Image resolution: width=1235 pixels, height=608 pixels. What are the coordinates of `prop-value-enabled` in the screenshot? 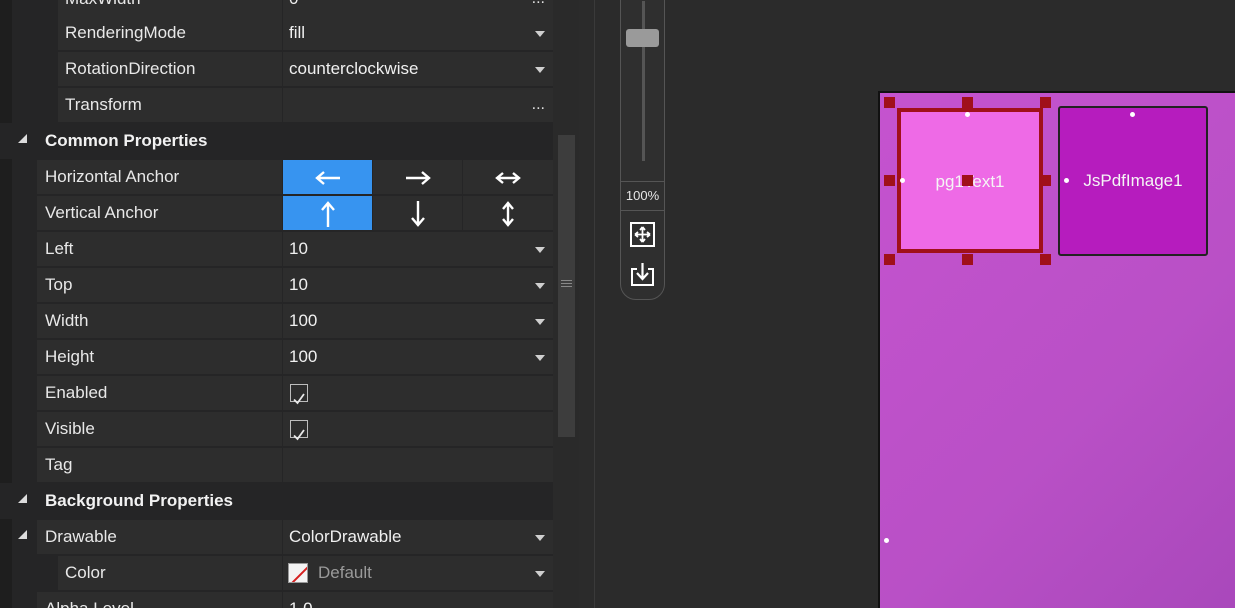 It's located at (418, 393).